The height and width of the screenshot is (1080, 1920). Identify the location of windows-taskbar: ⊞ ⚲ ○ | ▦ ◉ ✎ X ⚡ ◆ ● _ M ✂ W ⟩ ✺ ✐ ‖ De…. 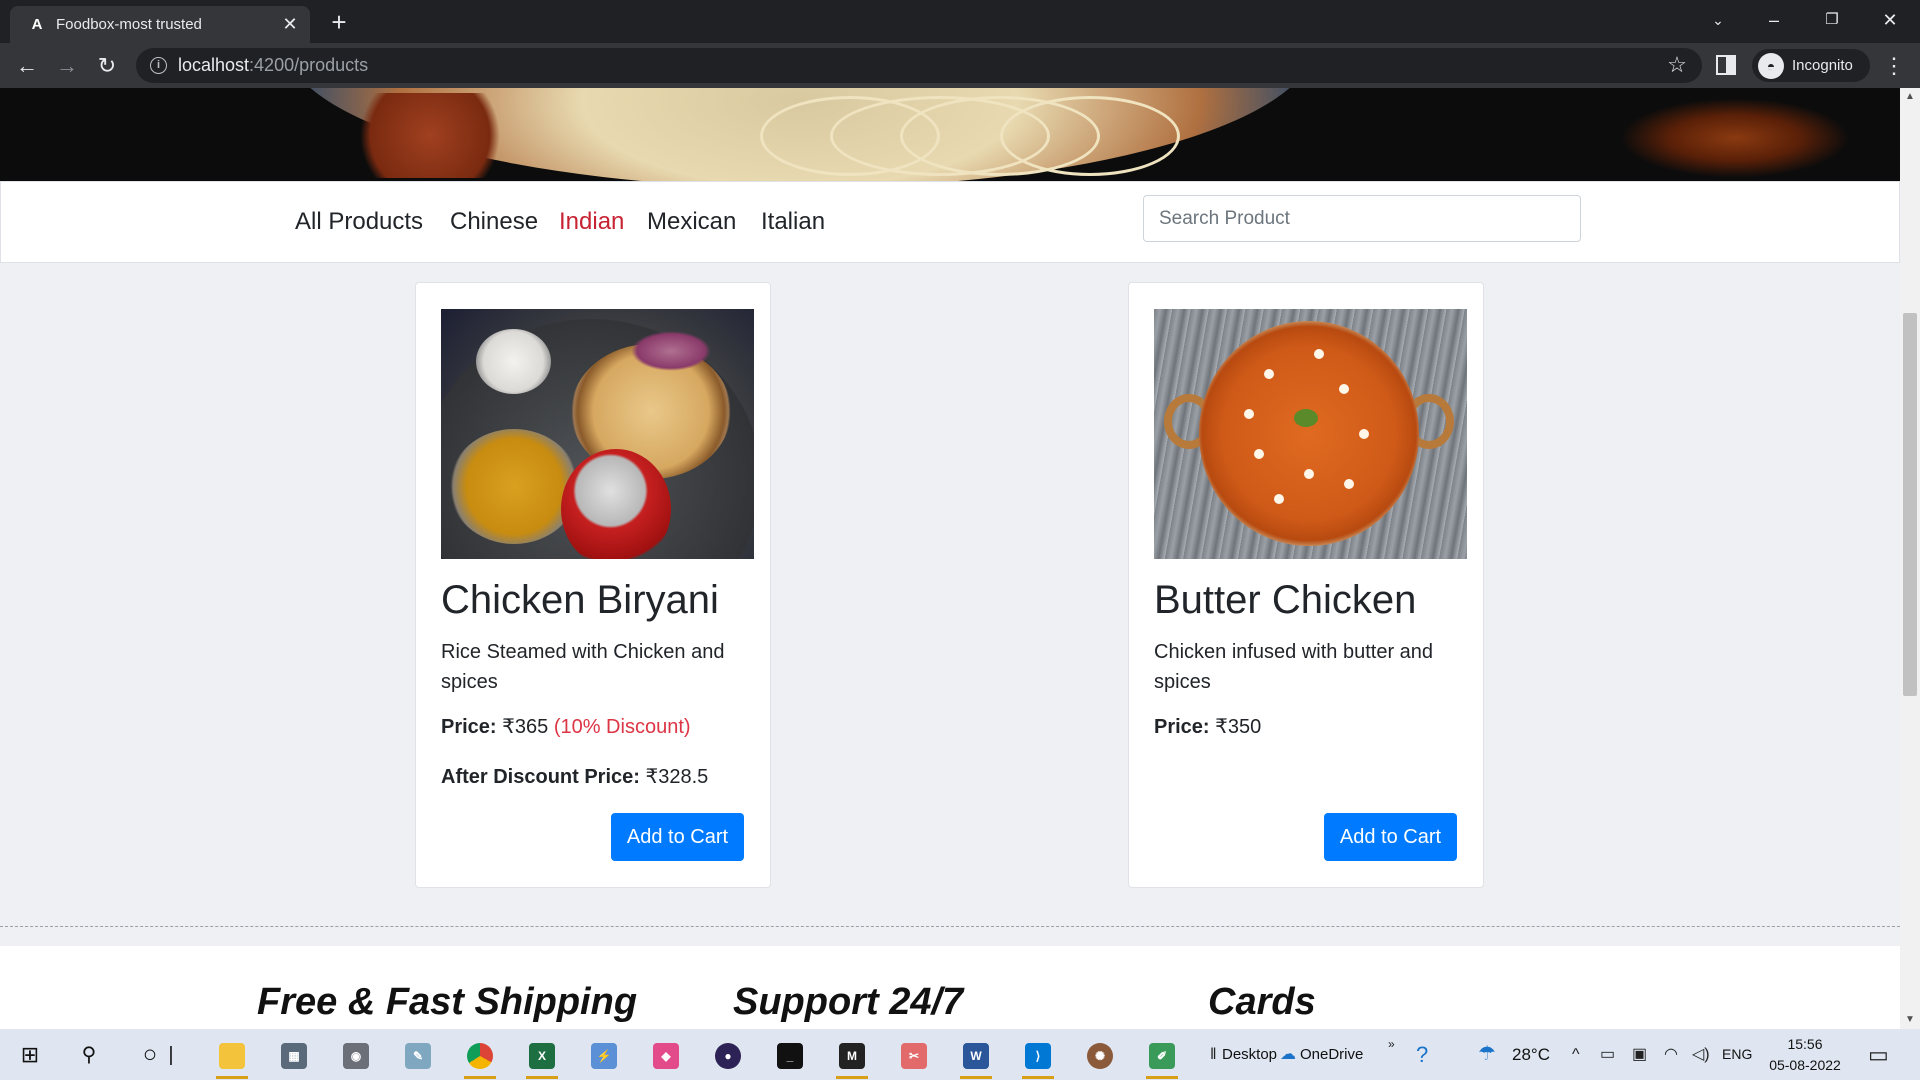
(960, 1054).